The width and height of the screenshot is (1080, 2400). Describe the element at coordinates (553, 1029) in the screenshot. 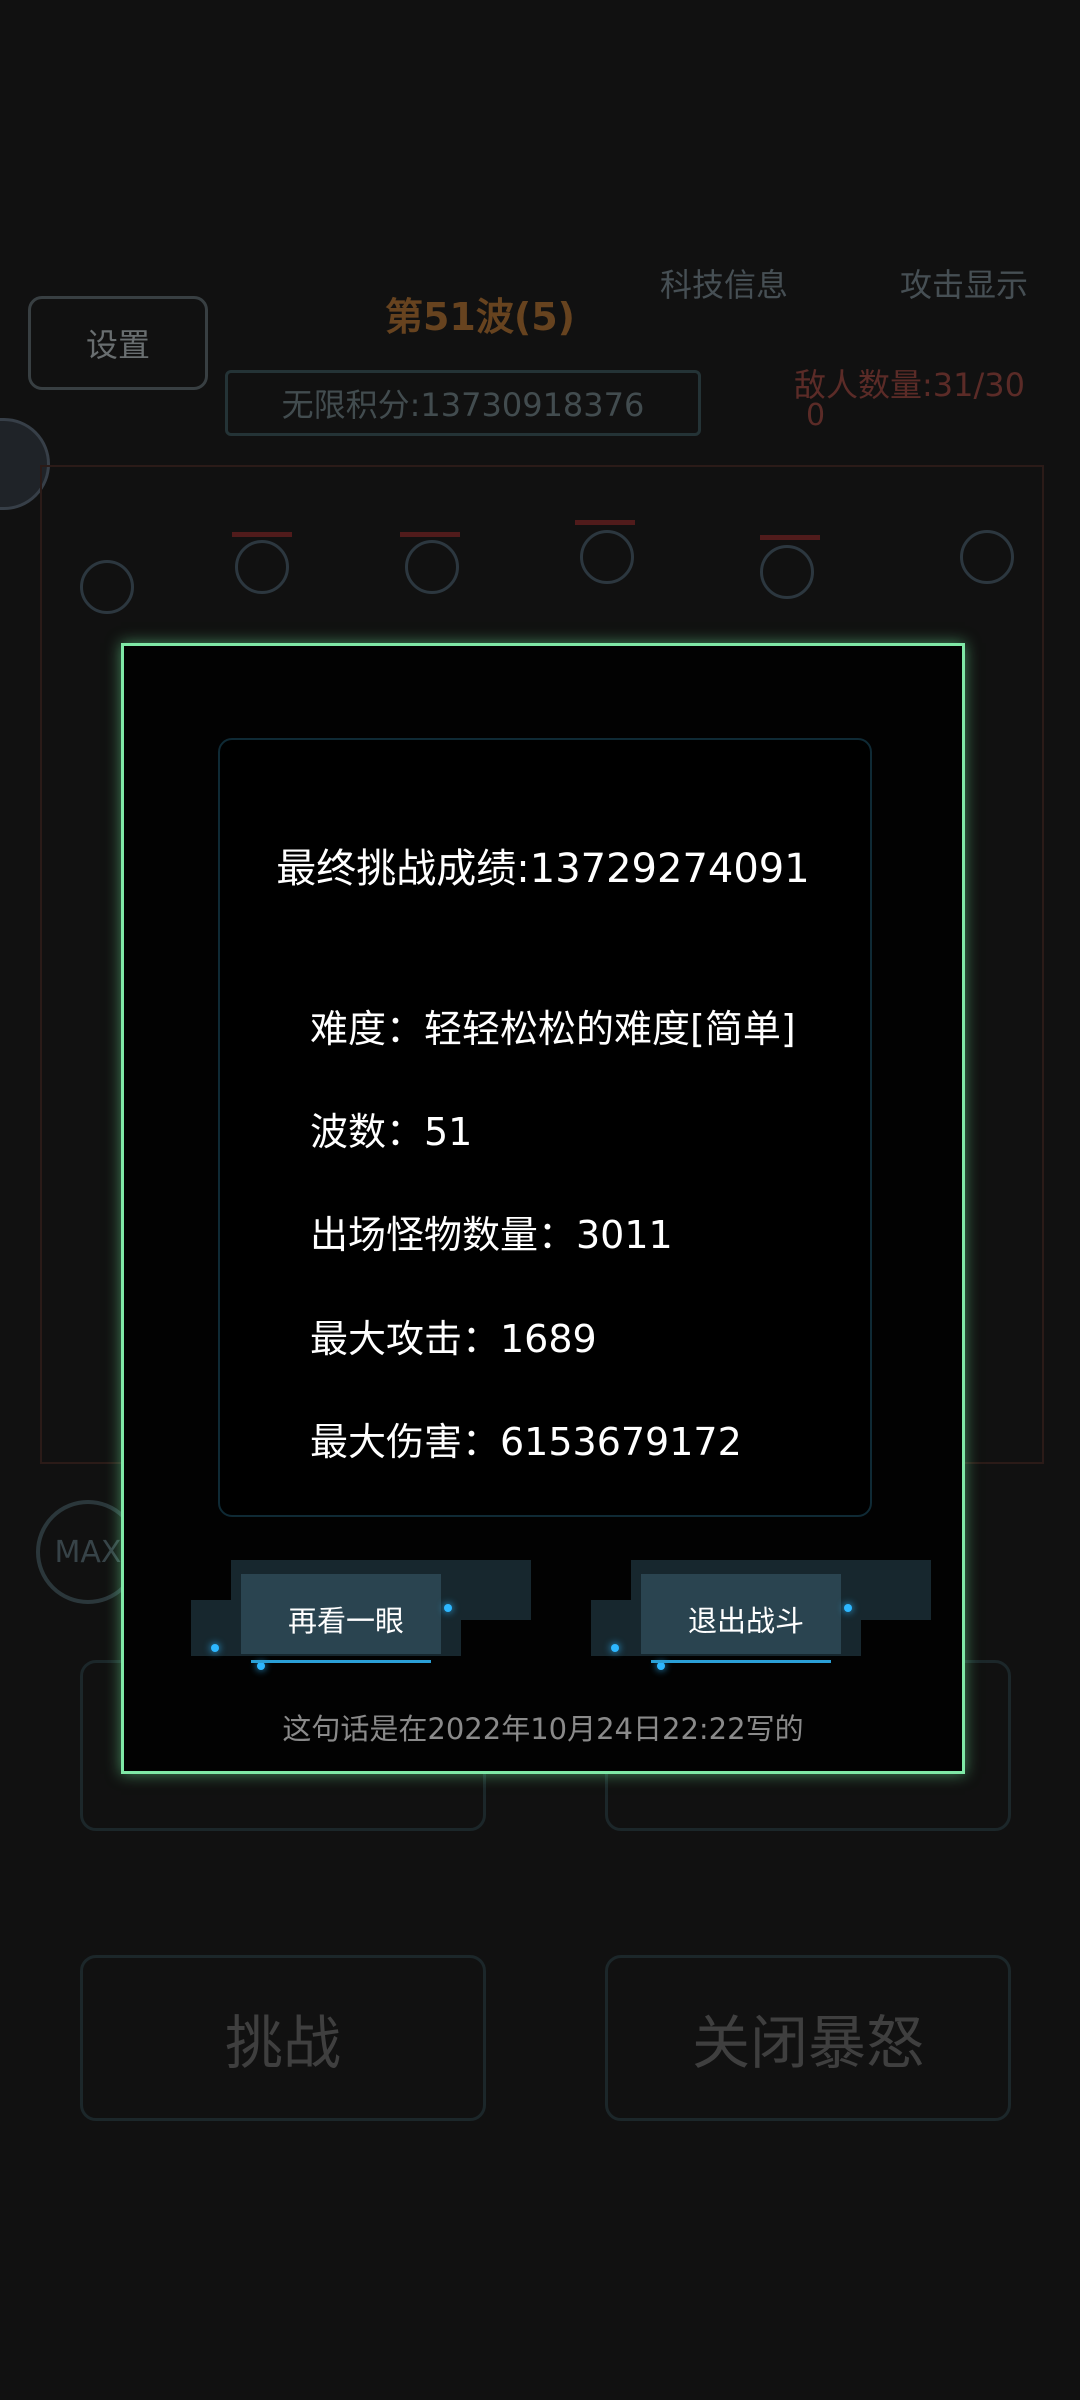

I see `difficulty-text: 难度：轻轻松松的难度[简单]` at that location.